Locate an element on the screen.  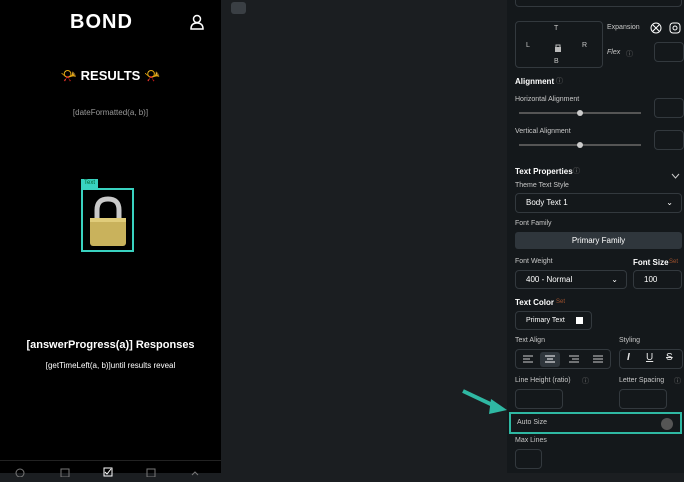
selected-widget-tag: Text is located at coordinates (90, 183).